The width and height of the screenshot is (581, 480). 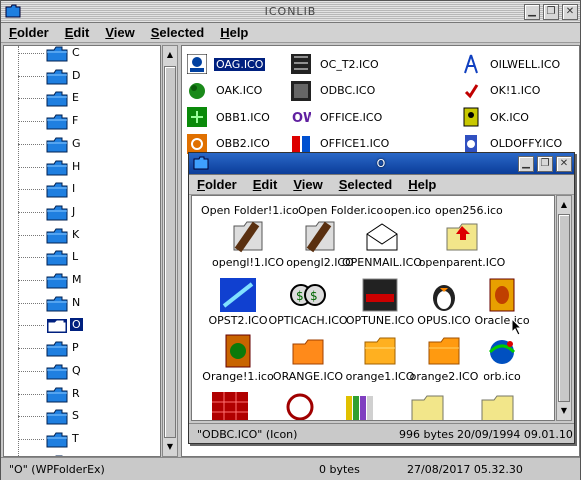 I want to click on child-scrollbar: ▲ ▼, so click(x=564, y=308).